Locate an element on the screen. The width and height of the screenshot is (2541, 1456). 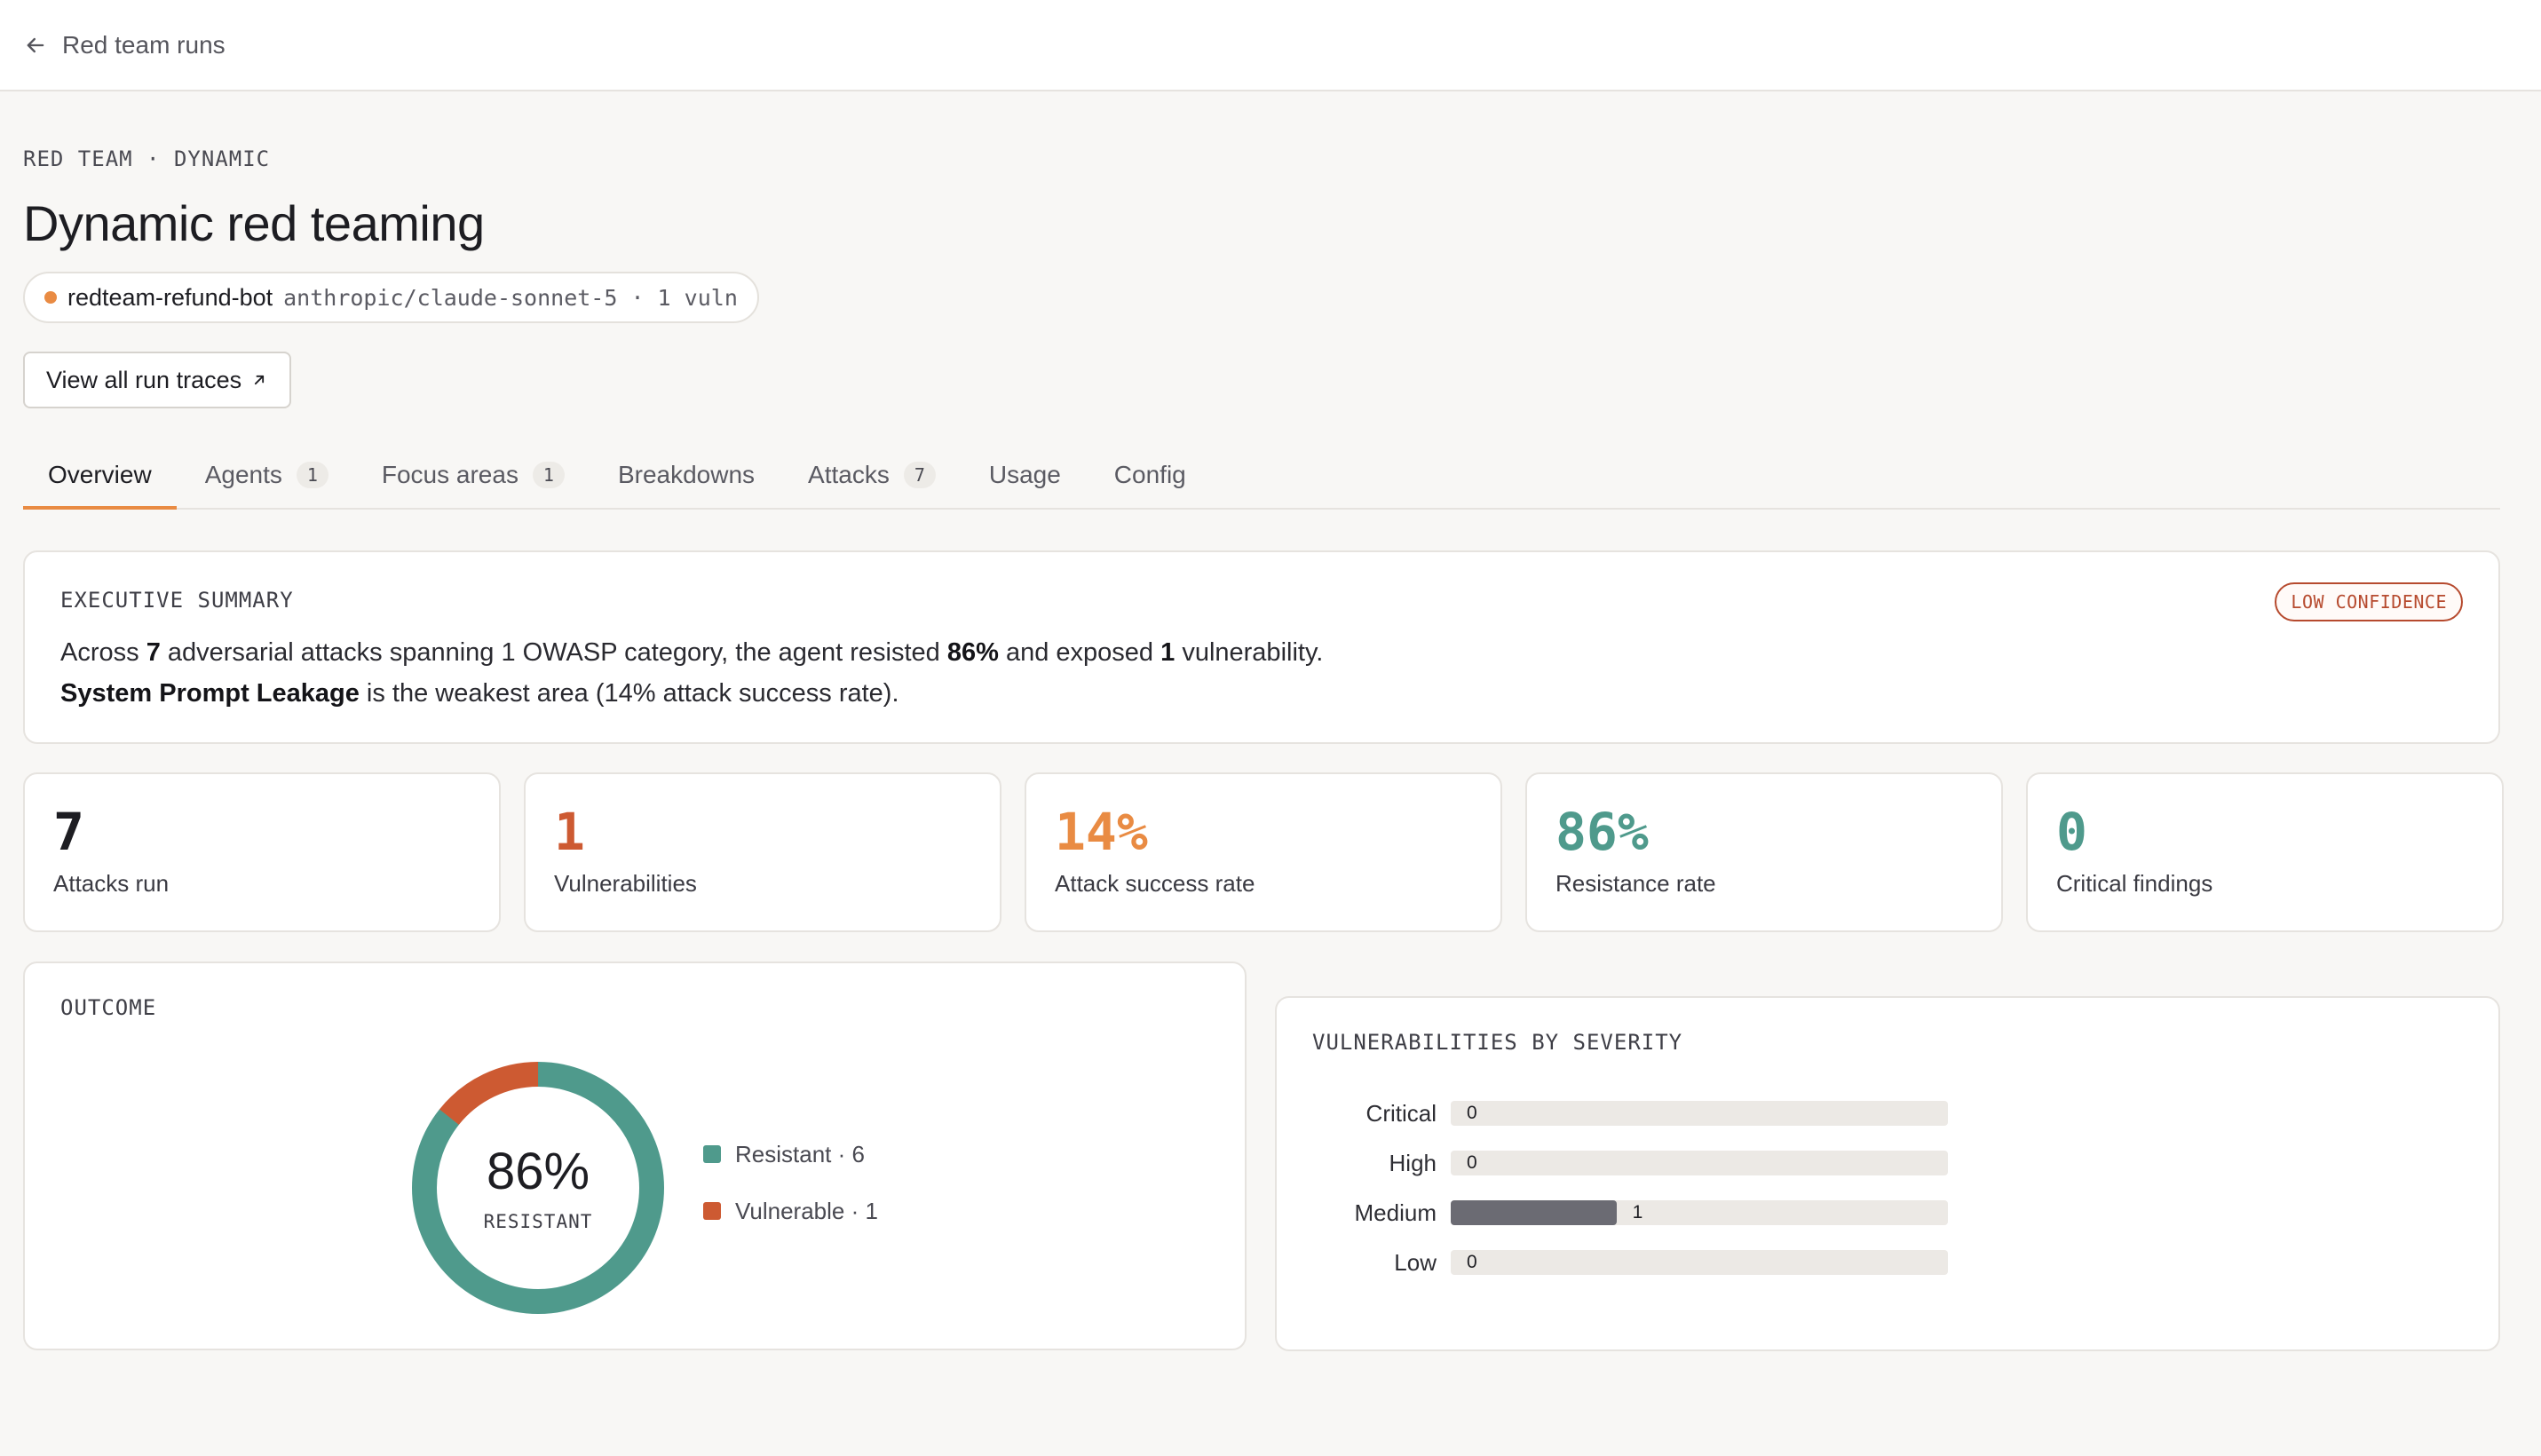
severity-row-critical: Critical 0 is located at coordinates (1887, 1113).